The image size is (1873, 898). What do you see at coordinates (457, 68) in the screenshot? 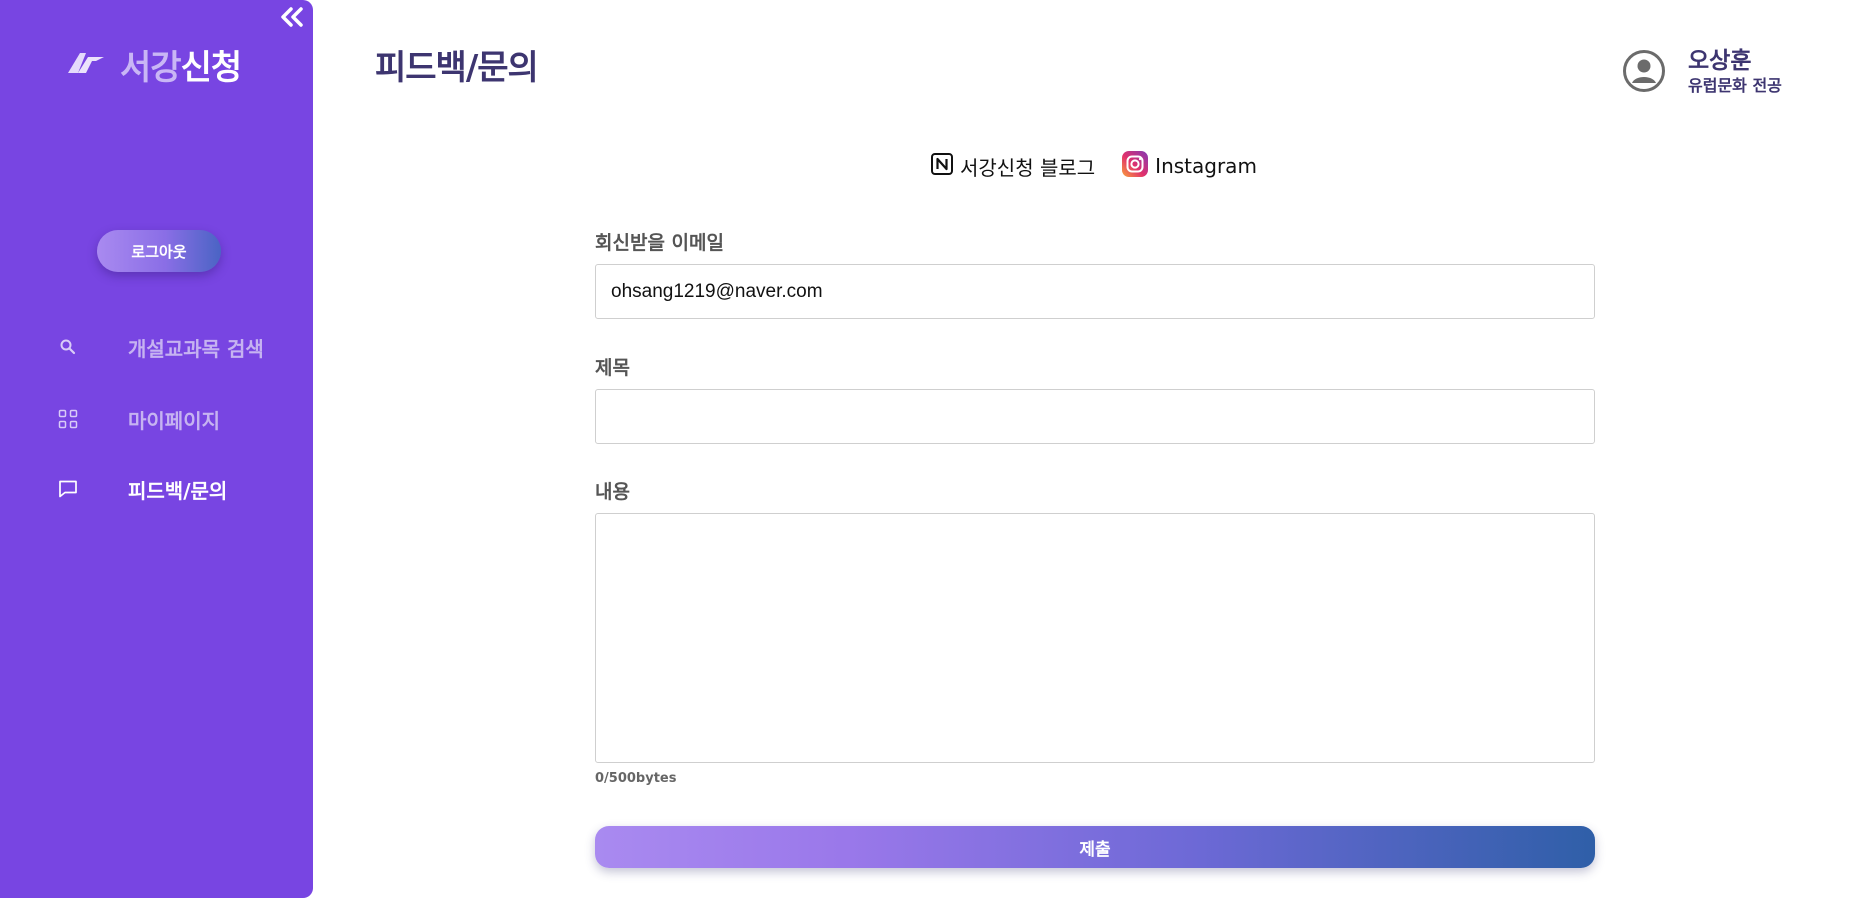
I see `page-title: 피드백/문의` at bounding box center [457, 68].